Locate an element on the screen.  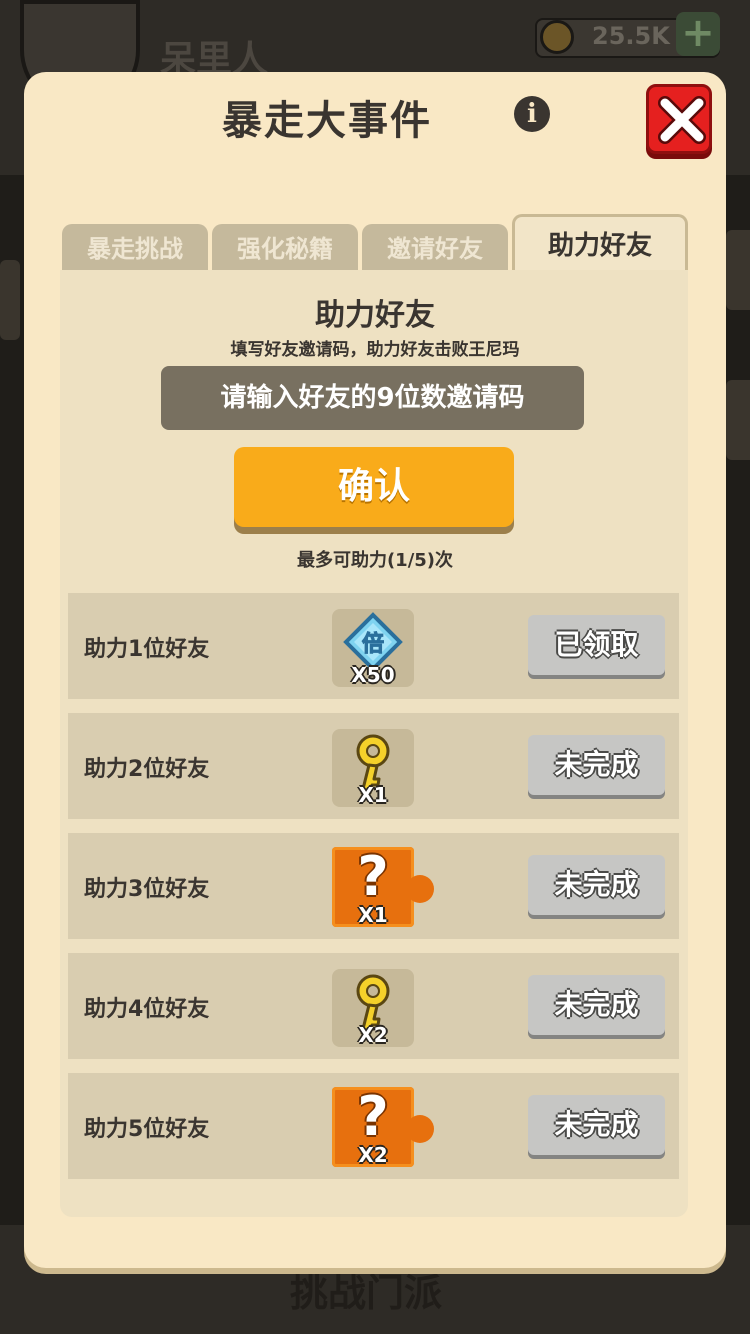
info-icon: i is located at coordinates (532, 114).